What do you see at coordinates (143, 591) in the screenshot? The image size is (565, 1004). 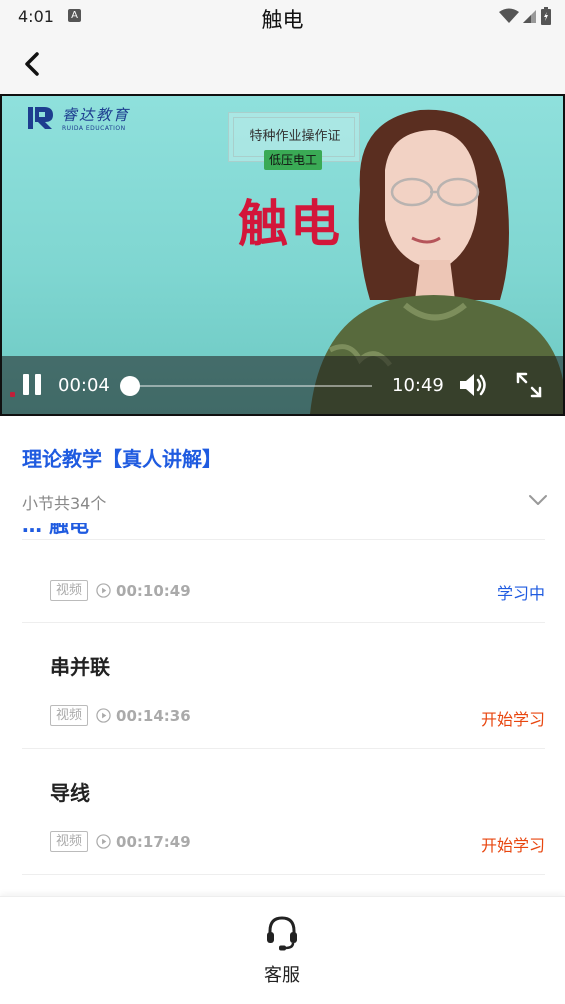 I see `lesson-duration: 00:10:49` at bounding box center [143, 591].